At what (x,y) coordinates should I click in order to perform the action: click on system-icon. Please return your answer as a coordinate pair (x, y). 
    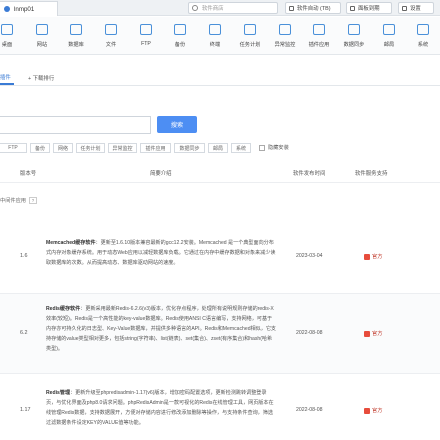
    Looking at the image, I should click on (423, 29).